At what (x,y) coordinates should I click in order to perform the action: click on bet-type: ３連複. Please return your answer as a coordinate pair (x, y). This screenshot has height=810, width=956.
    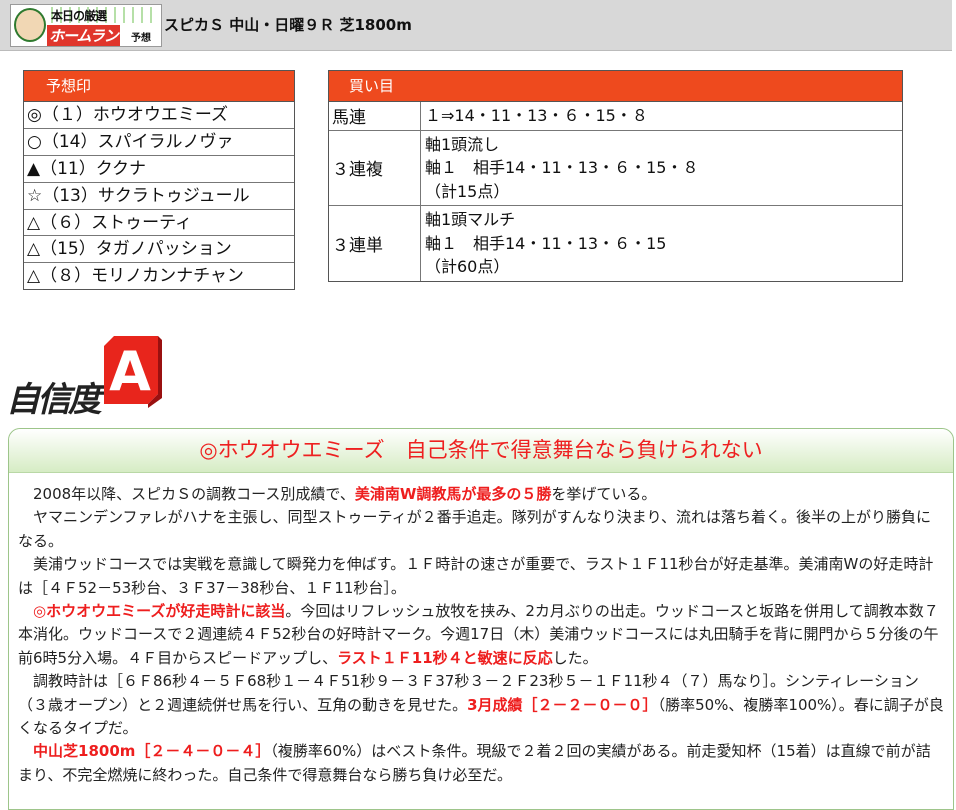
    Looking at the image, I should click on (375, 167).